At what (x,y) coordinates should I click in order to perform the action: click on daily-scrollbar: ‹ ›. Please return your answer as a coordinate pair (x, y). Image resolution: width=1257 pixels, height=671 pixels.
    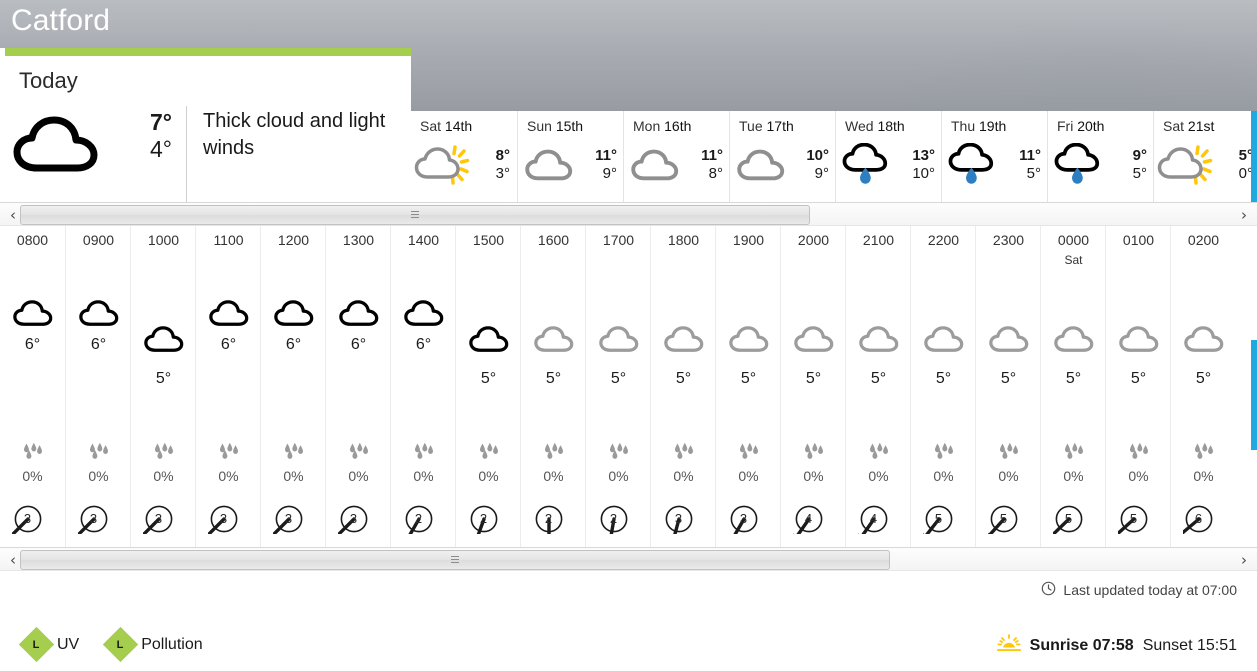
    Looking at the image, I should click on (628, 214).